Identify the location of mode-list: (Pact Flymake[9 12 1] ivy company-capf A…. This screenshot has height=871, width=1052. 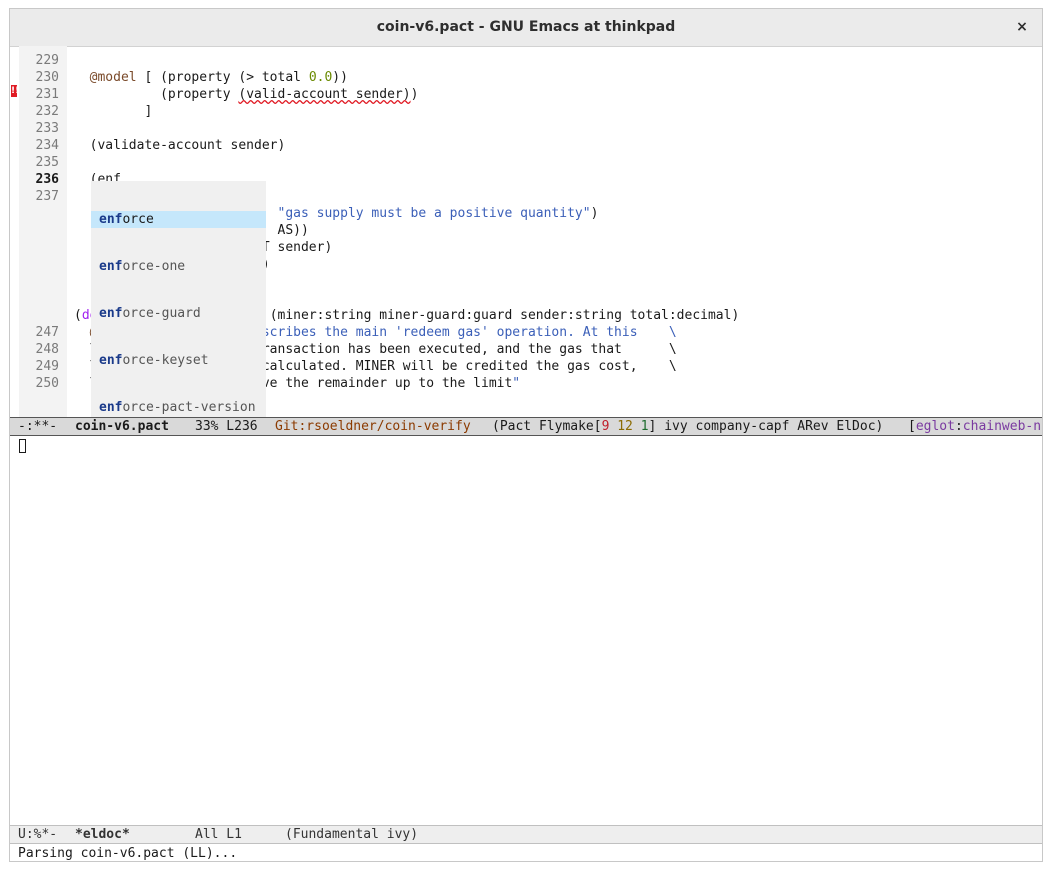
(687, 426).